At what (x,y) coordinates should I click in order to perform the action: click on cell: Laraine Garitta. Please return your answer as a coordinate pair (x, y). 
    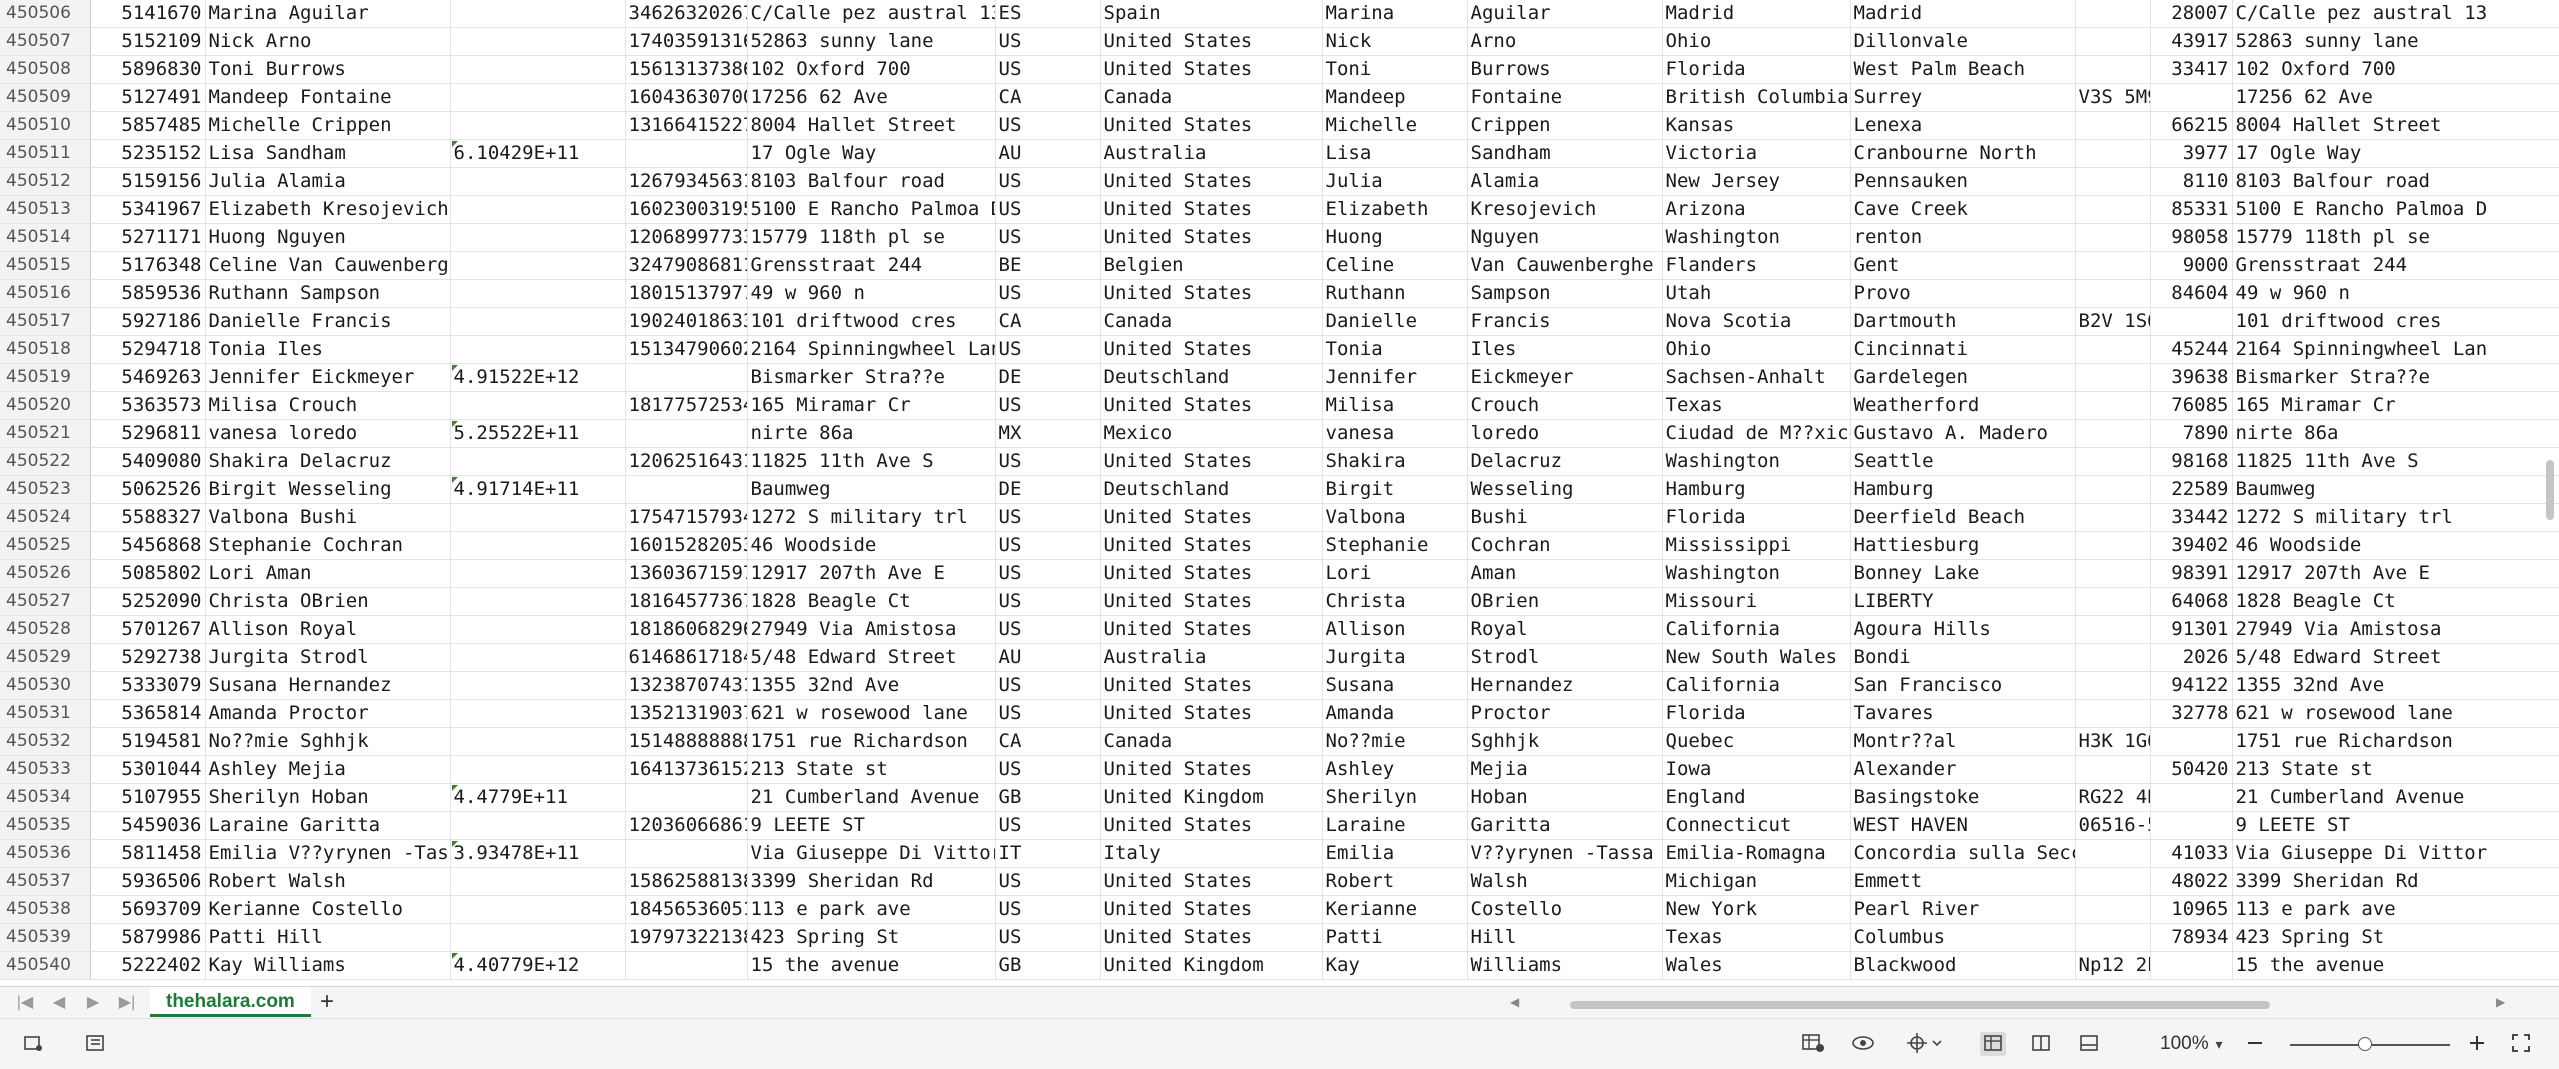
    Looking at the image, I should click on (328, 825).